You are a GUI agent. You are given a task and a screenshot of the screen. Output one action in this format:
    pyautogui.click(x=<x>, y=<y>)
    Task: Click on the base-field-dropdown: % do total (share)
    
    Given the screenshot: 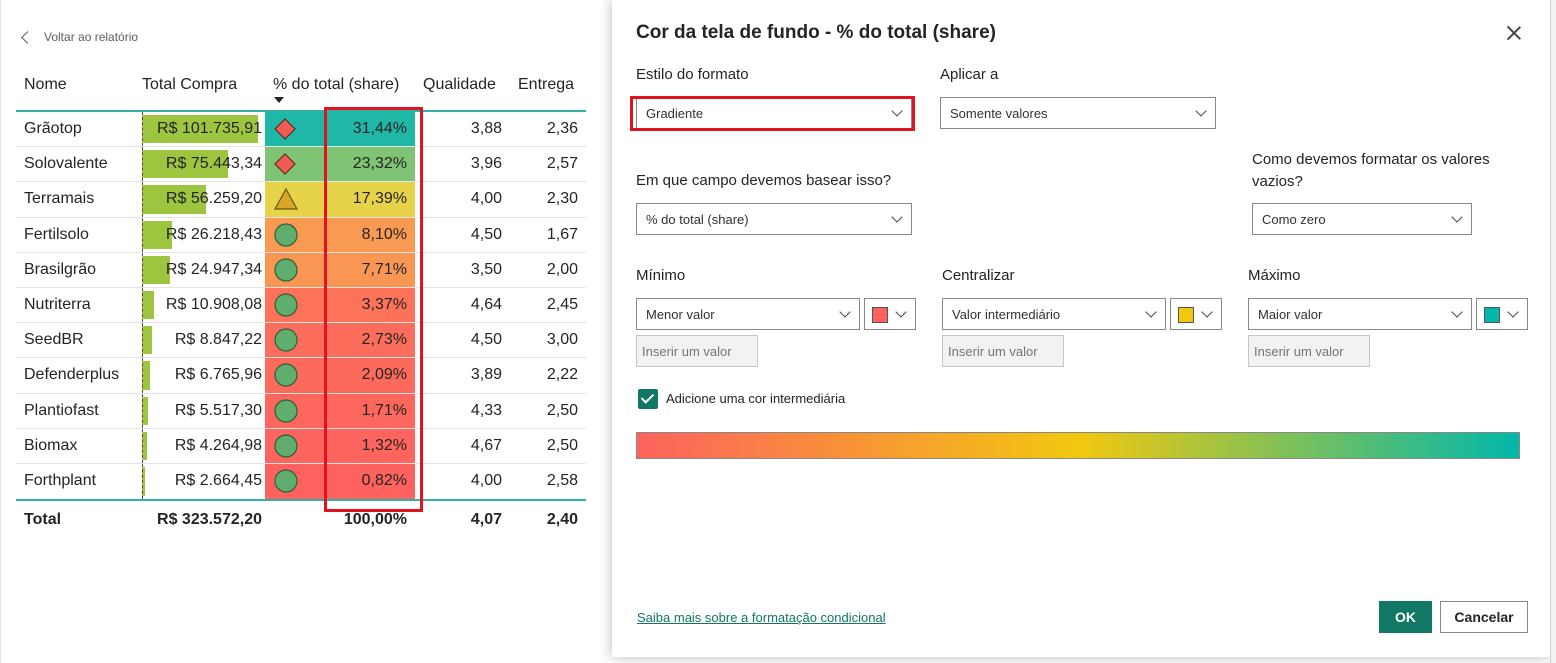 What is the action you would take?
    pyautogui.click(x=774, y=219)
    